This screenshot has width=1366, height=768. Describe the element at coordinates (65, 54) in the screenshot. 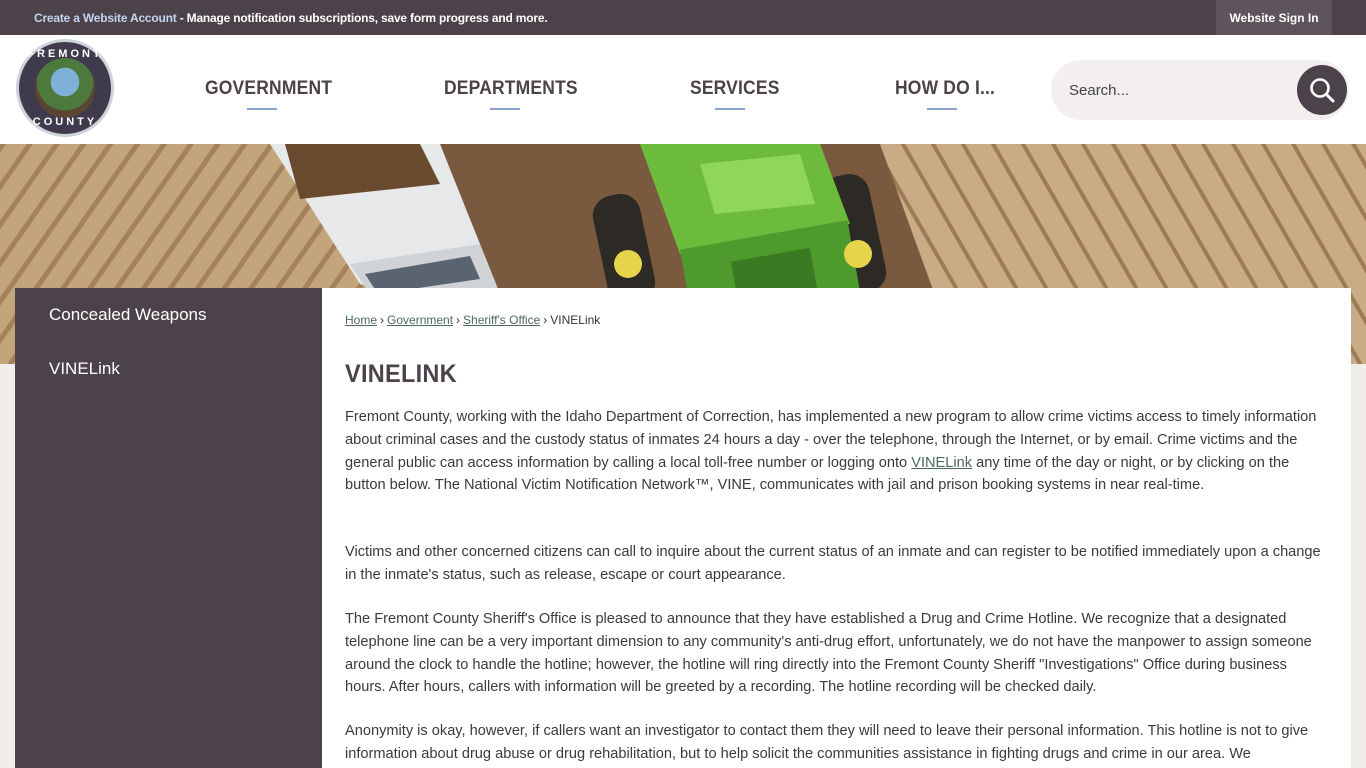

I see `logo-top-text: FREMONT` at that location.